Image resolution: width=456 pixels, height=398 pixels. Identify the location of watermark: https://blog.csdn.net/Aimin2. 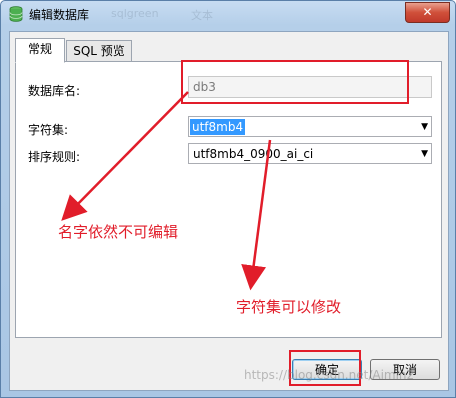
(329, 375).